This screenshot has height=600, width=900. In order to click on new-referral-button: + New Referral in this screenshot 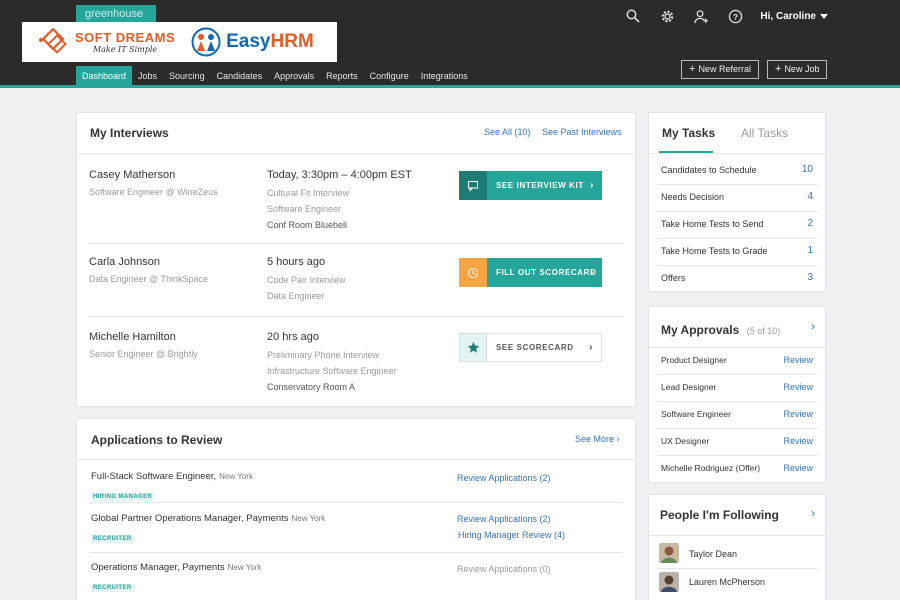, I will do `click(720, 69)`.